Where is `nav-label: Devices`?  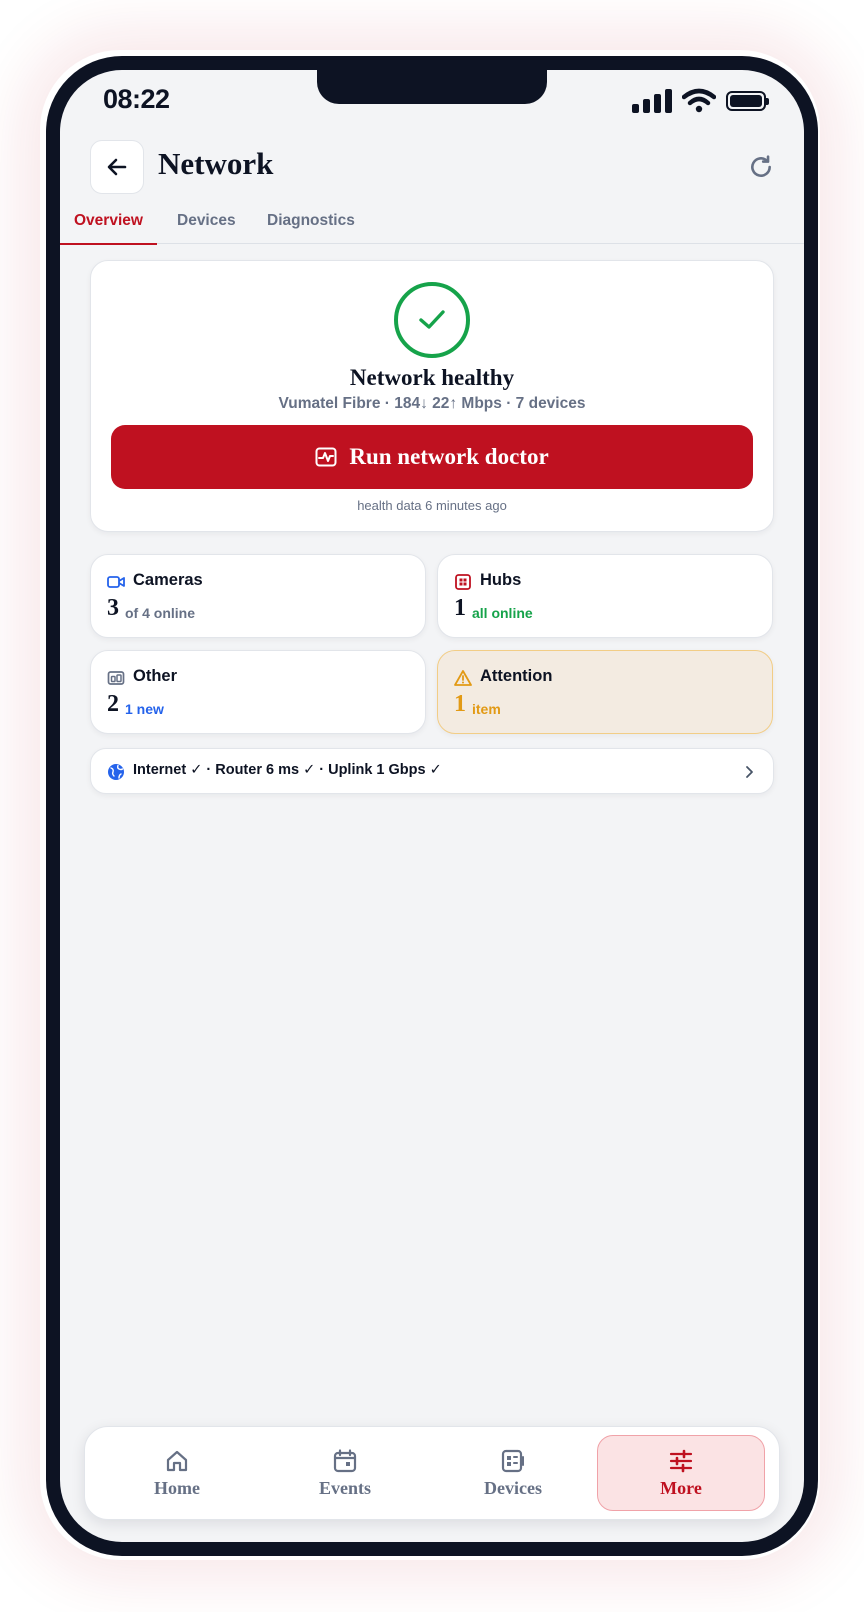
nav-label: Devices is located at coordinates (513, 1487).